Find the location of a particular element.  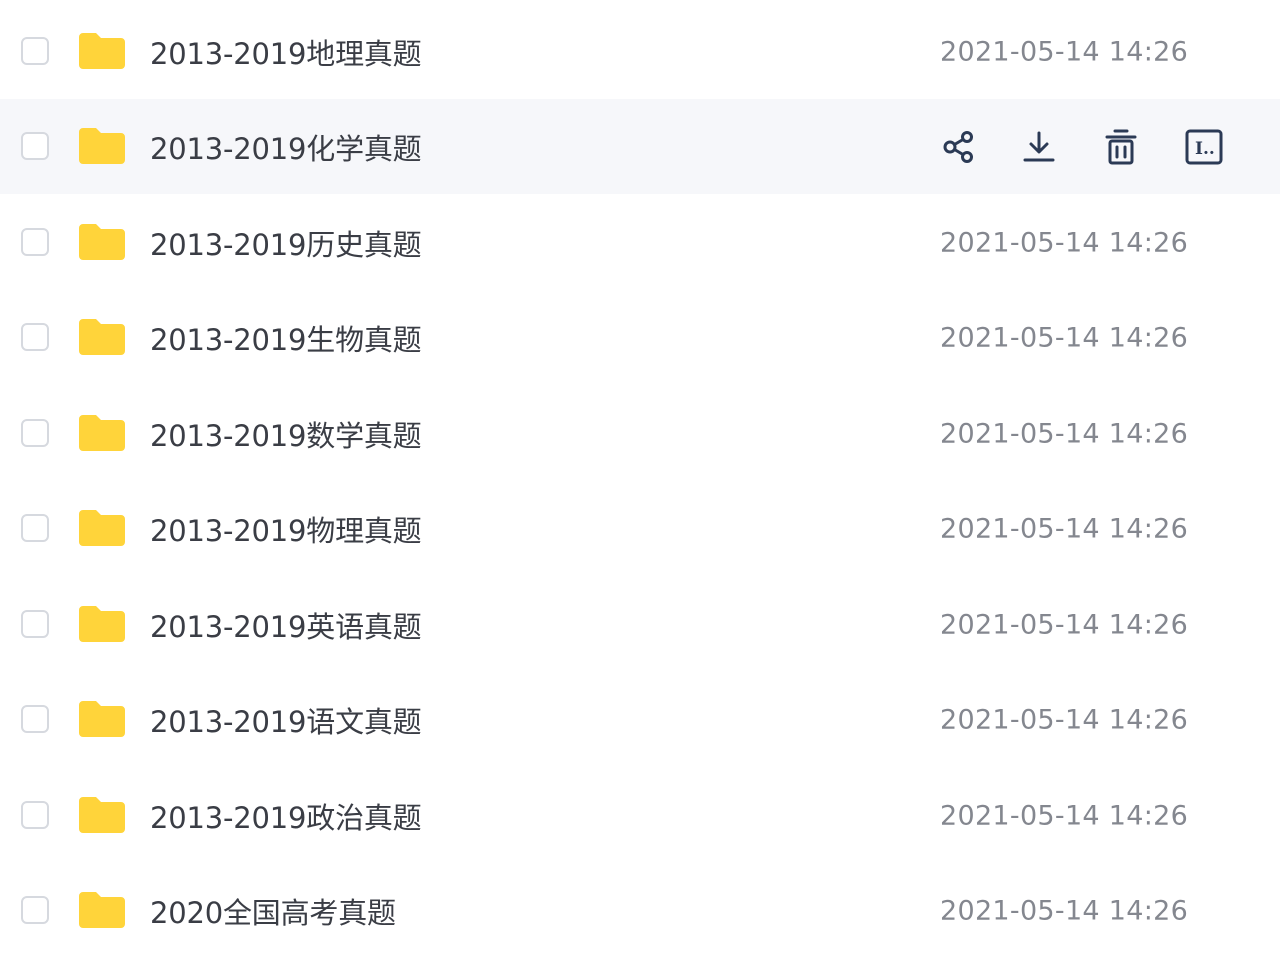

file-row: 2020全国高考真题 2021-05-14 14:26 is located at coordinates (640, 910).